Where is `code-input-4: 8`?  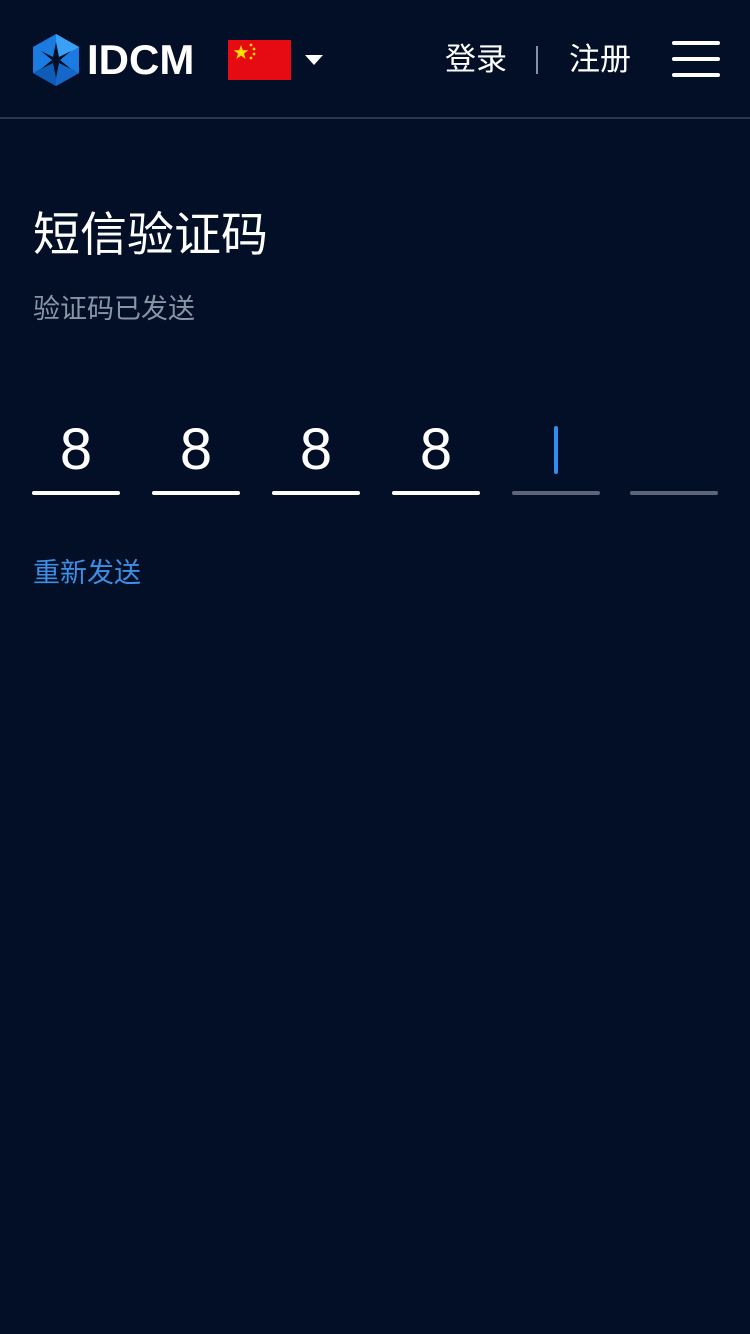 code-input-4: 8 is located at coordinates (436, 452).